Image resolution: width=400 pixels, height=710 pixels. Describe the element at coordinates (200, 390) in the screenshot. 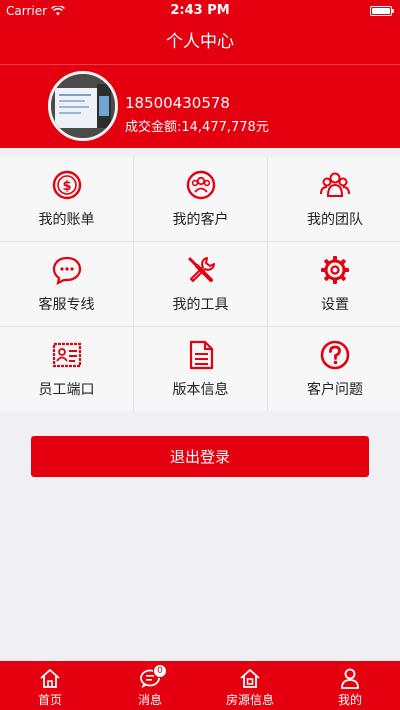

I see `menu-label: 版本信息` at that location.